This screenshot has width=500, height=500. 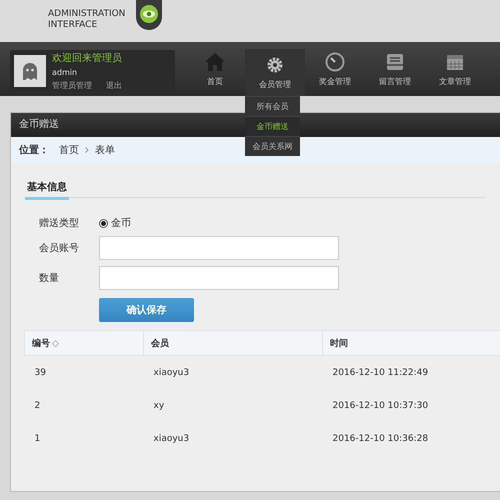 I want to click on table-cell-text: xiaoyu3, so click(x=171, y=439).